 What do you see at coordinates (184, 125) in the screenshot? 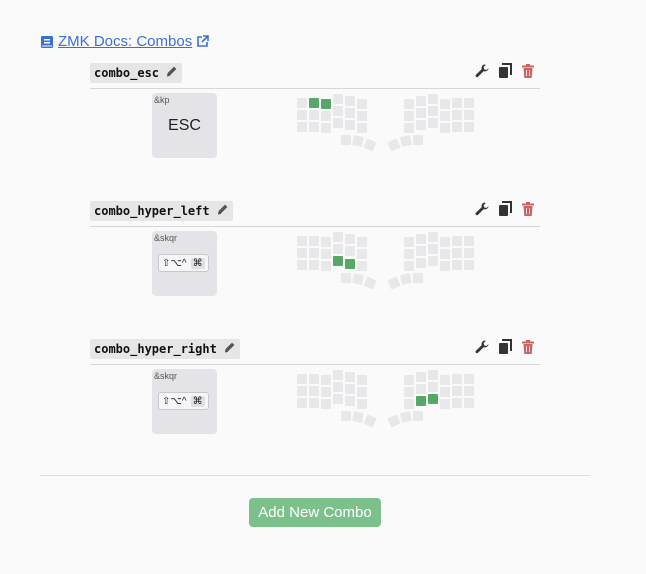
I see `binding-key: &kp ESC` at bounding box center [184, 125].